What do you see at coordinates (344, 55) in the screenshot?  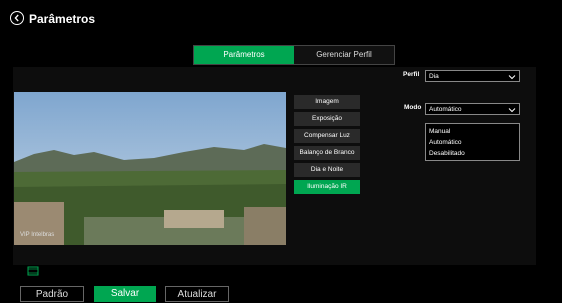 I see `tab-gerenciar-perfil: Gerenciar Perfil` at bounding box center [344, 55].